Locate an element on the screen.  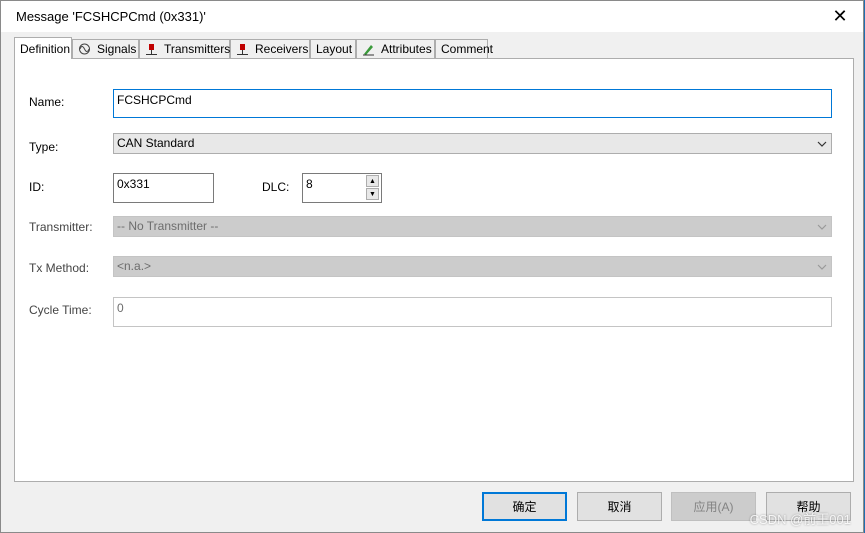
arrow-down-icon: ▼ is located at coordinates (372, 194).